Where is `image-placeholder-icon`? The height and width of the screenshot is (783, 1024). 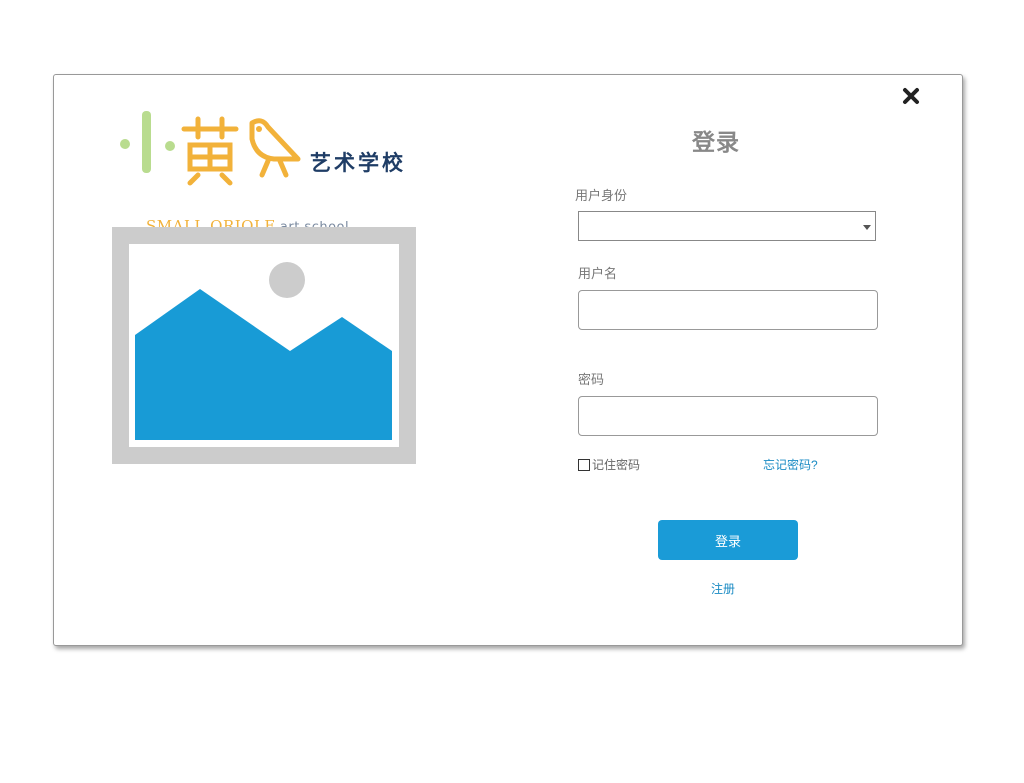 image-placeholder-icon is located at coordinates (264, 345).